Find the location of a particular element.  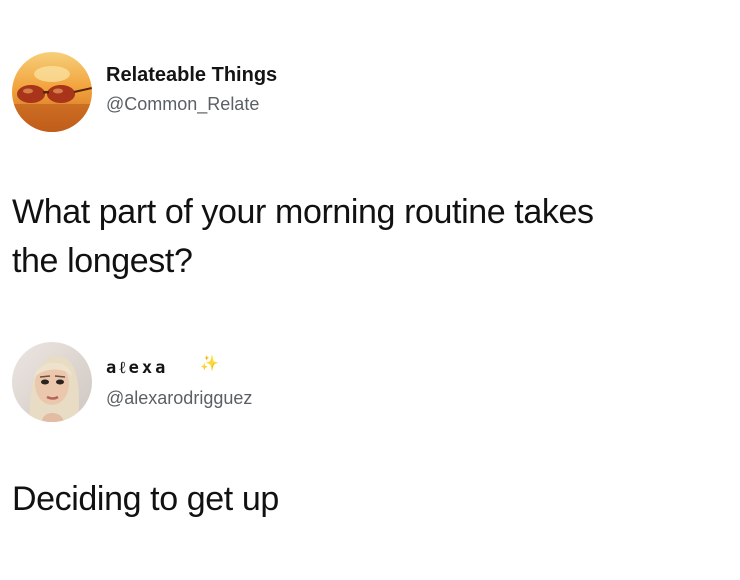

reply-text: Deciding to get up is located at coordinates (145, 499).